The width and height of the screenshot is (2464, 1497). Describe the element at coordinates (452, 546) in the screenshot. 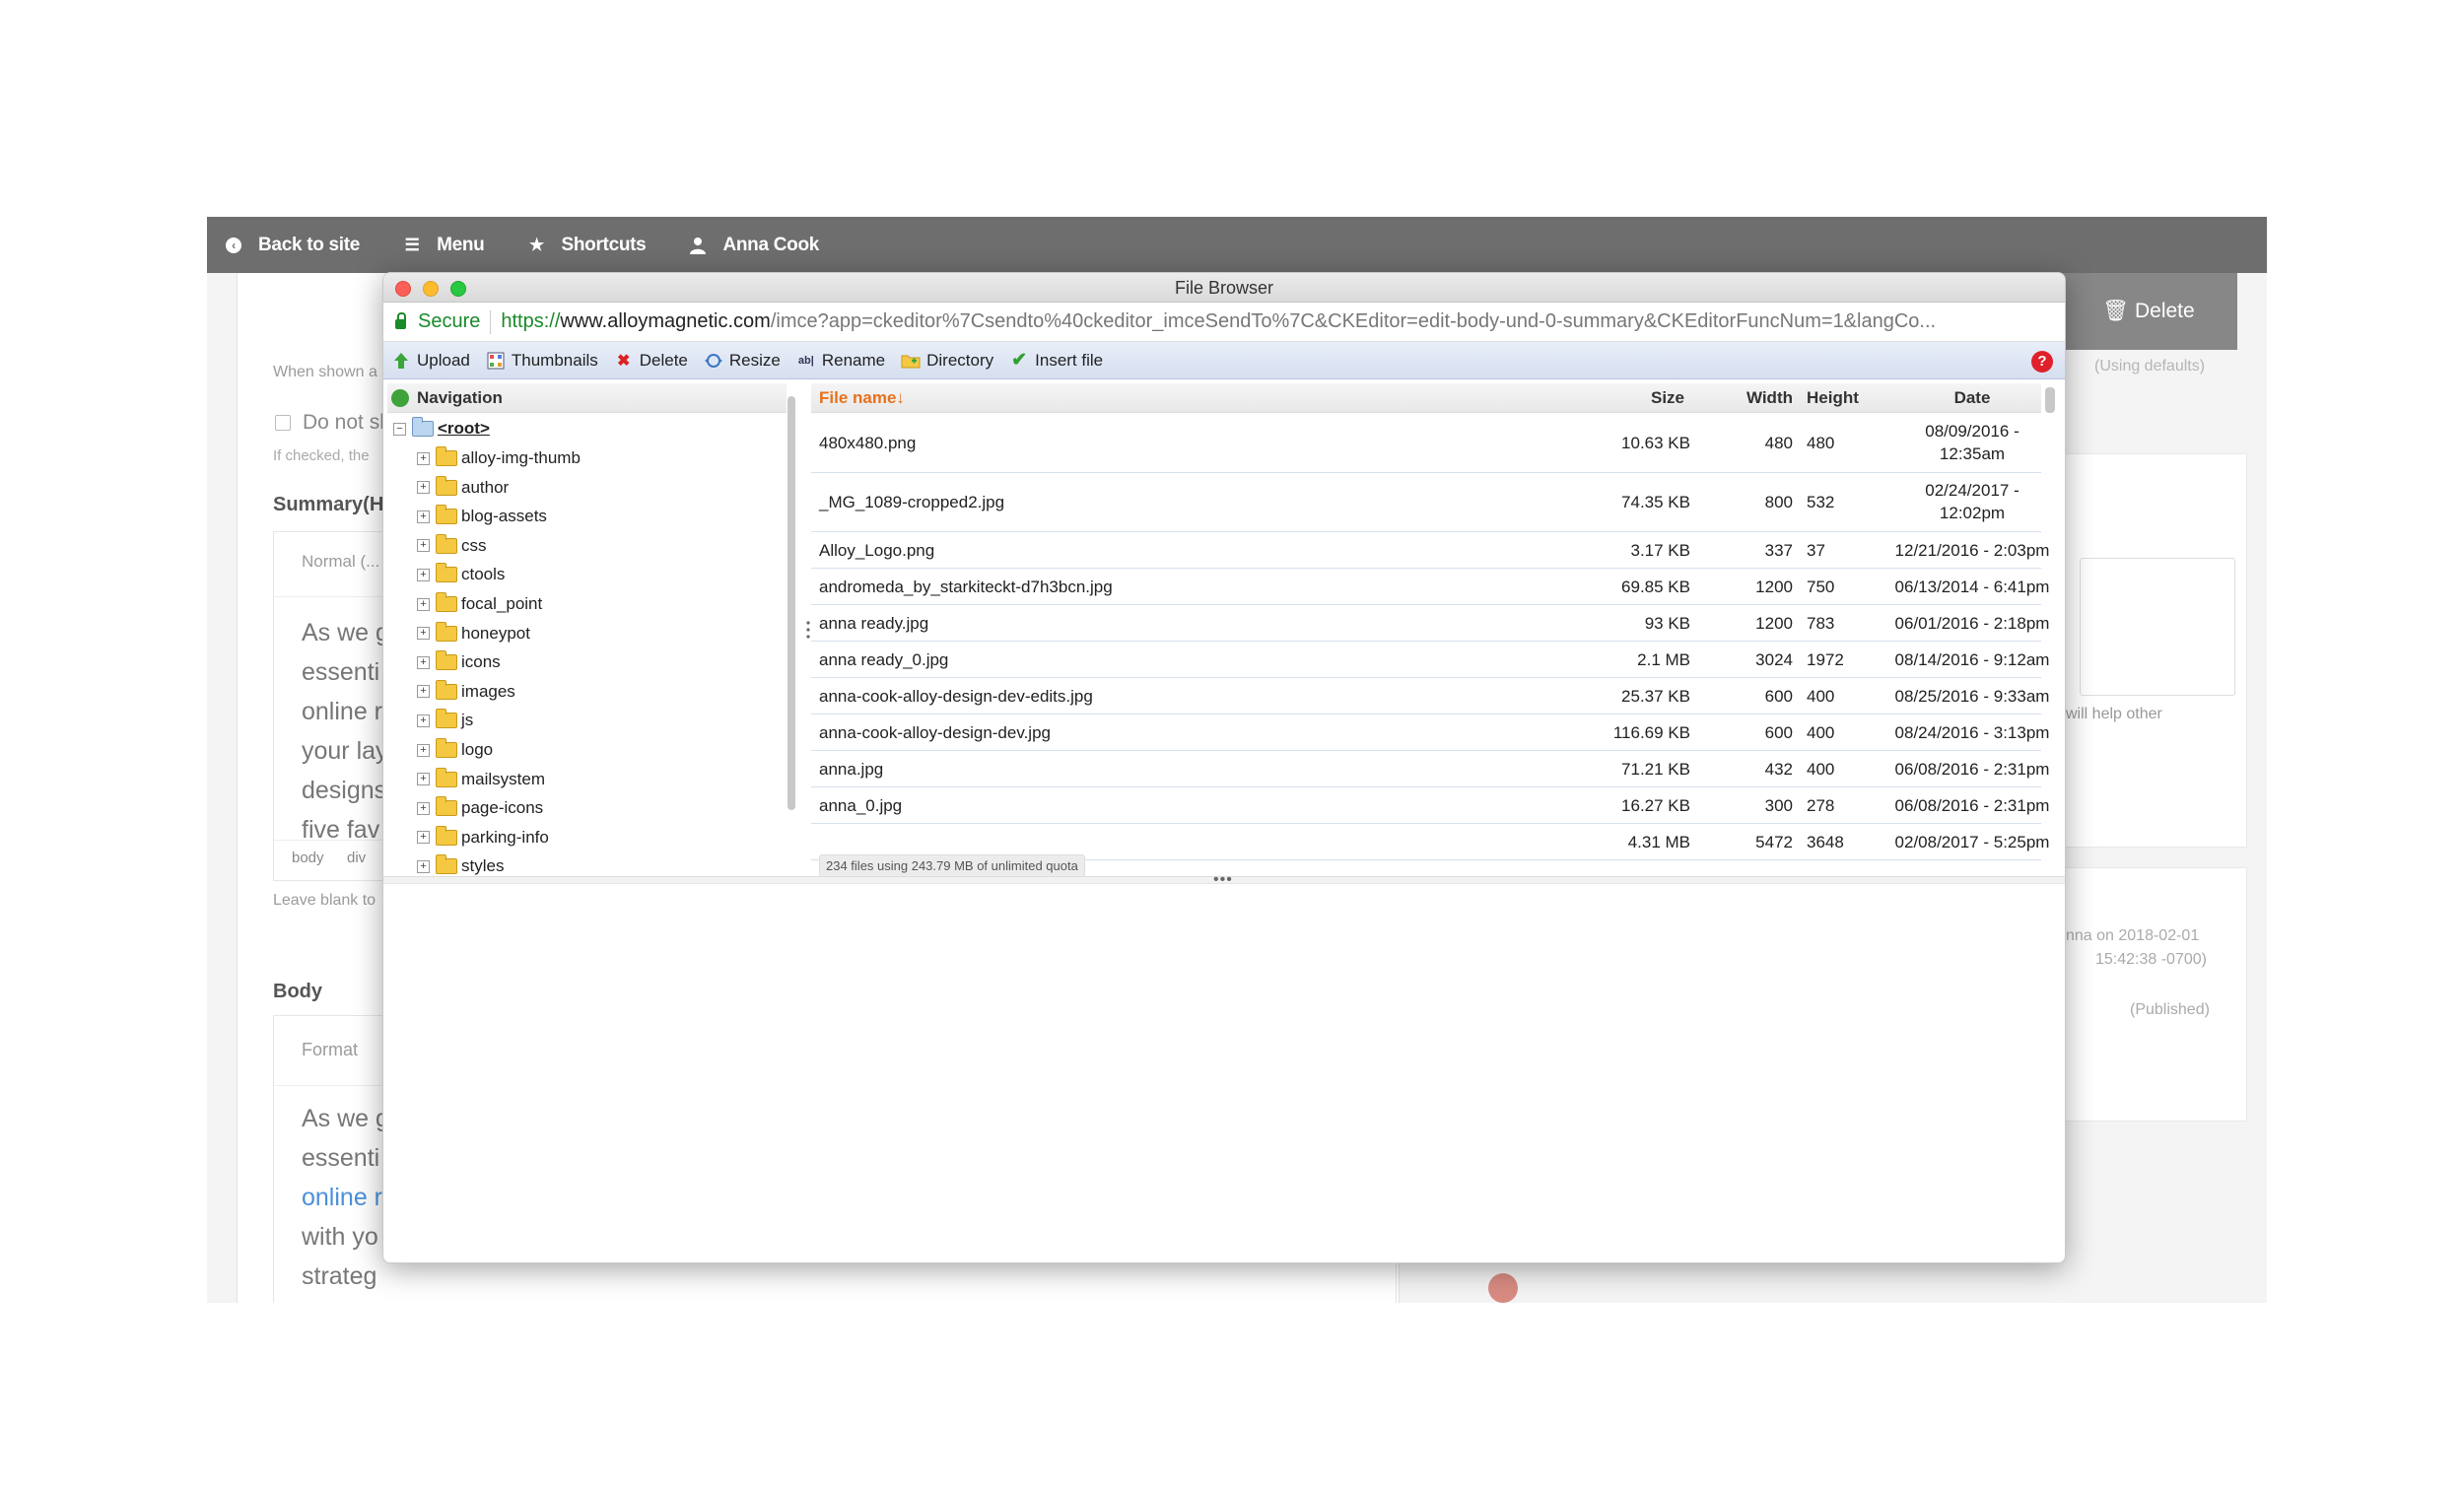

I see `tree-folder: + css` at that location.